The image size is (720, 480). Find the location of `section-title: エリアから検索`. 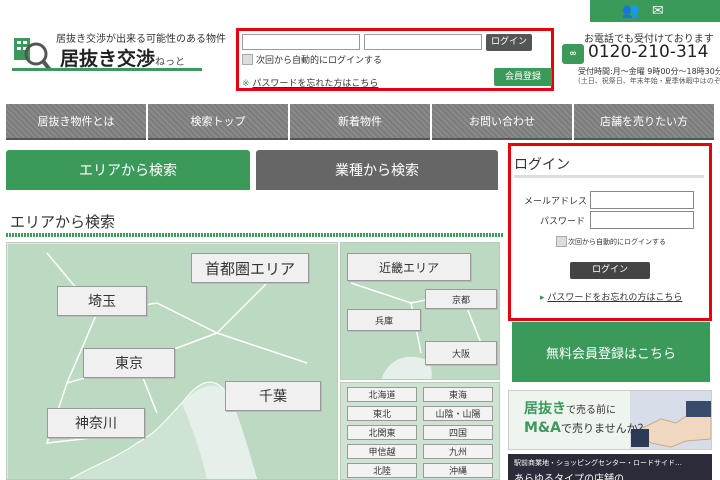

section-title: エリアから検索 is located at coordinates (63, 222).